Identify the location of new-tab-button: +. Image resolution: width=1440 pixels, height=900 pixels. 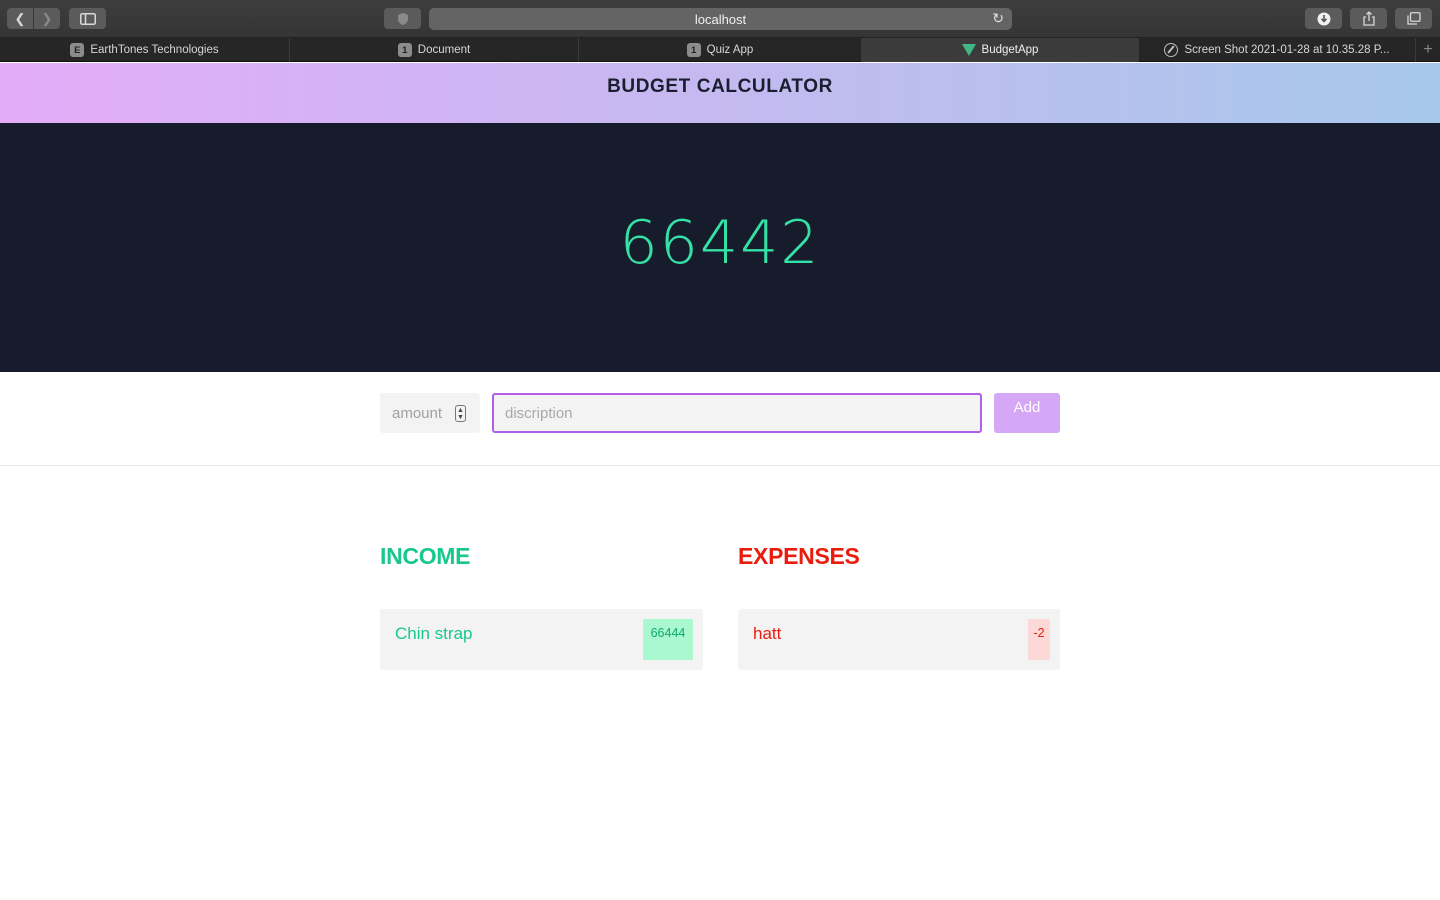
(1428, 49).